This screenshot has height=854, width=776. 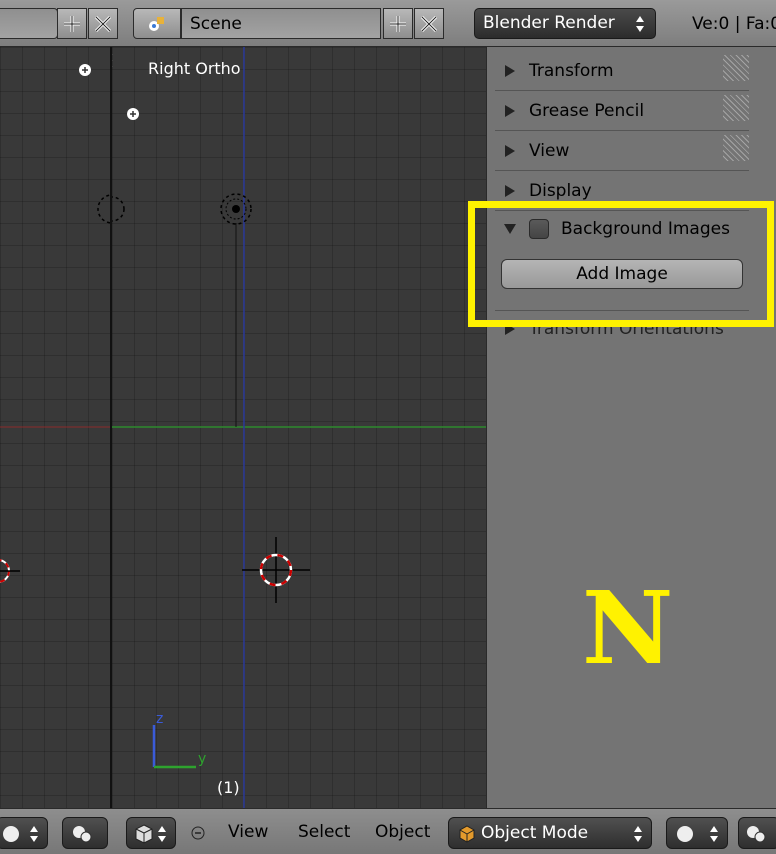 I want to click on render-engine-dropdown: Blender Render, so click(x=565, y=23).